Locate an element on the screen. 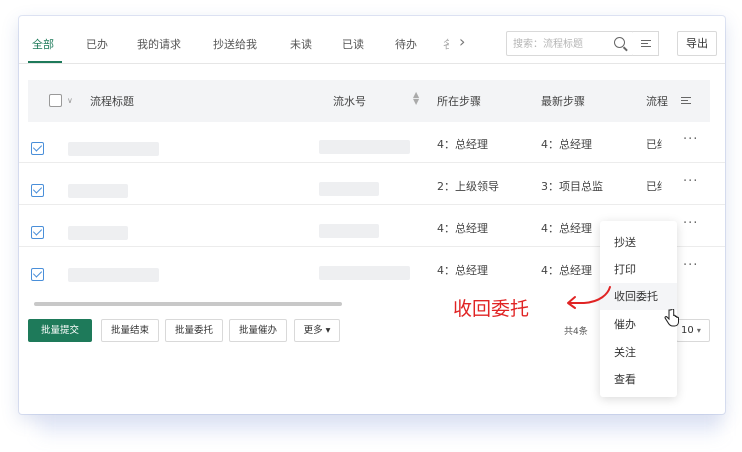  menu-item-cc: 抄送 is located at coordinates (638, 242).